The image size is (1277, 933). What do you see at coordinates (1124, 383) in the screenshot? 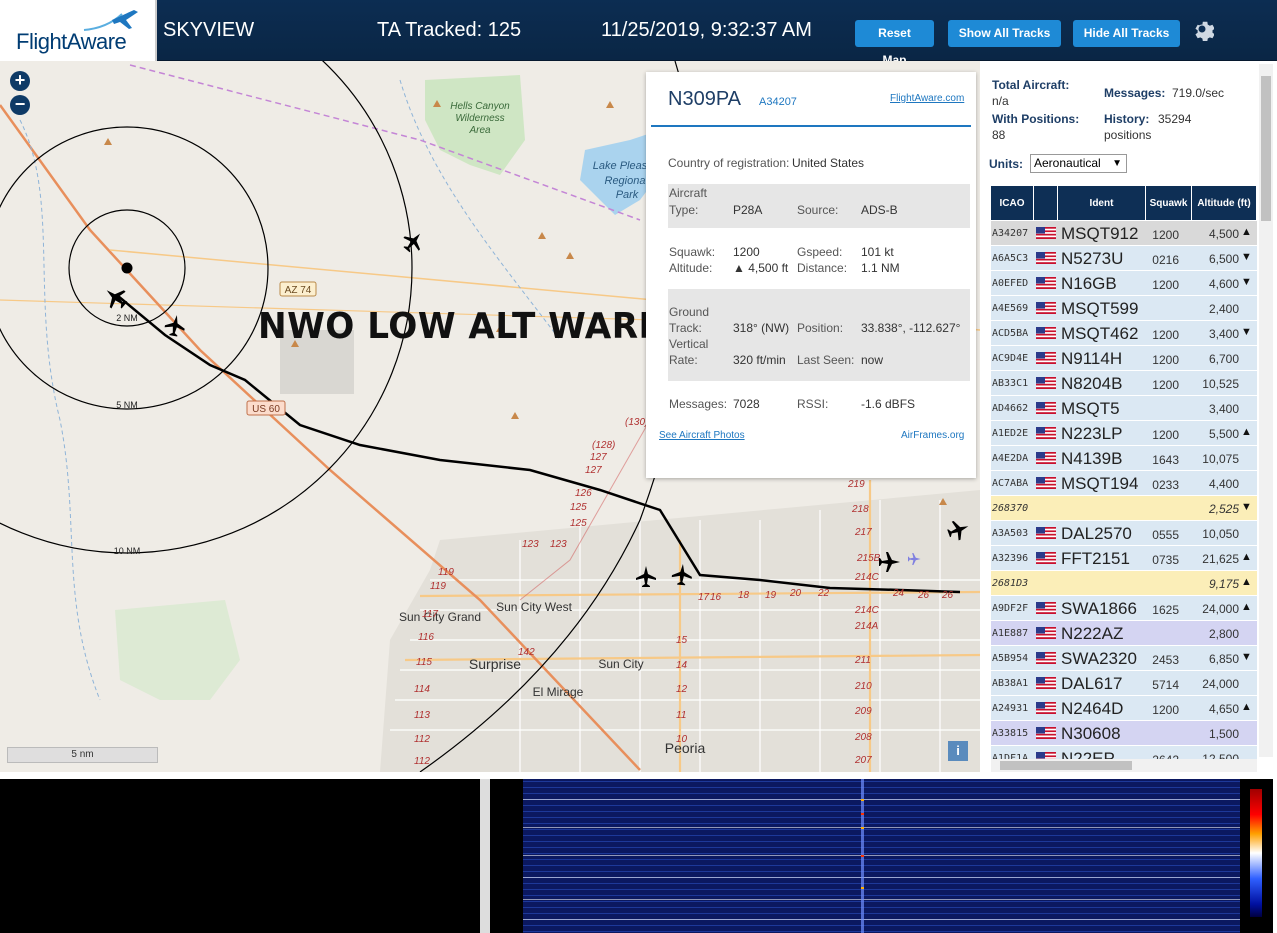
I see `table-row: AB33C1 N8204B 1200 10,525` at bounding box center [1124, 383].